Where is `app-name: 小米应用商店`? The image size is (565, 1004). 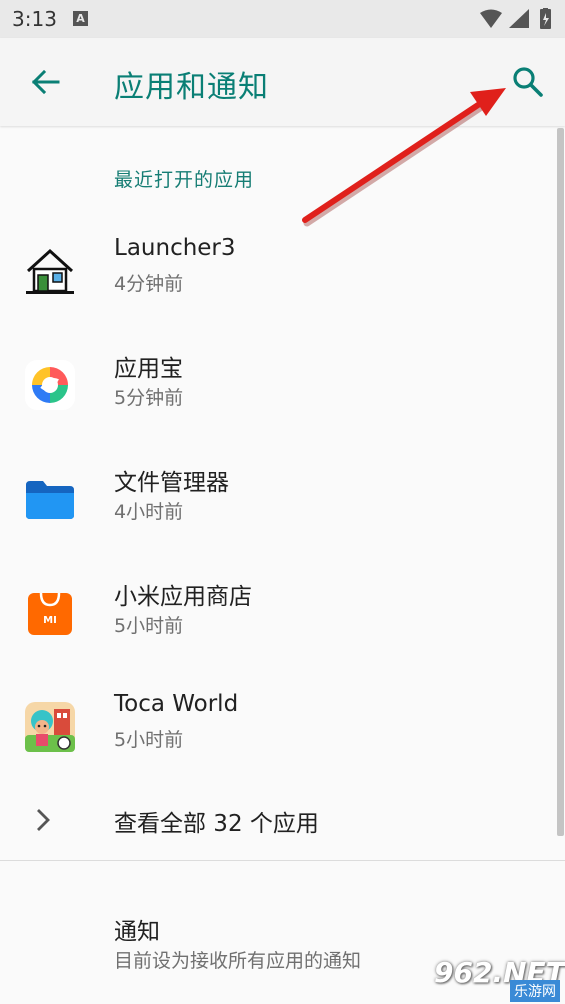 app-name: 小米应用商店 is located at coordinates (183, 597).